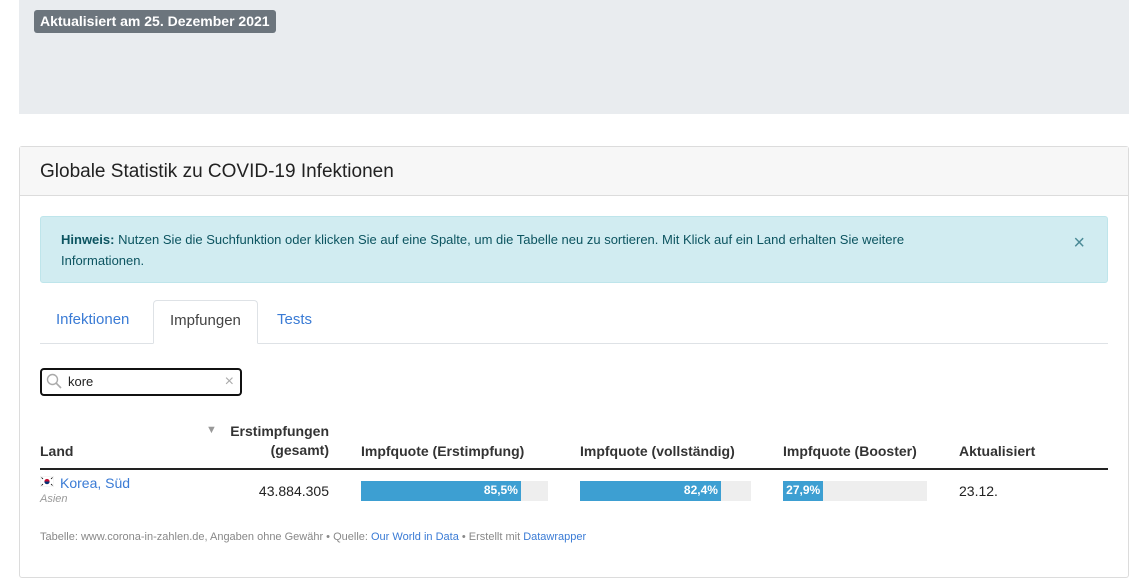  I want to click on continent-label: Asien, so click(54, 499).